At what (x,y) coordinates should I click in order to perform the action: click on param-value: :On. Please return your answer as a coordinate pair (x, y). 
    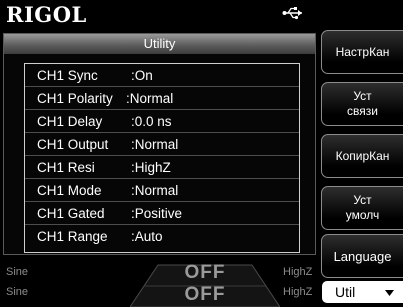
    Looking at the image, I should click on (142, 75).